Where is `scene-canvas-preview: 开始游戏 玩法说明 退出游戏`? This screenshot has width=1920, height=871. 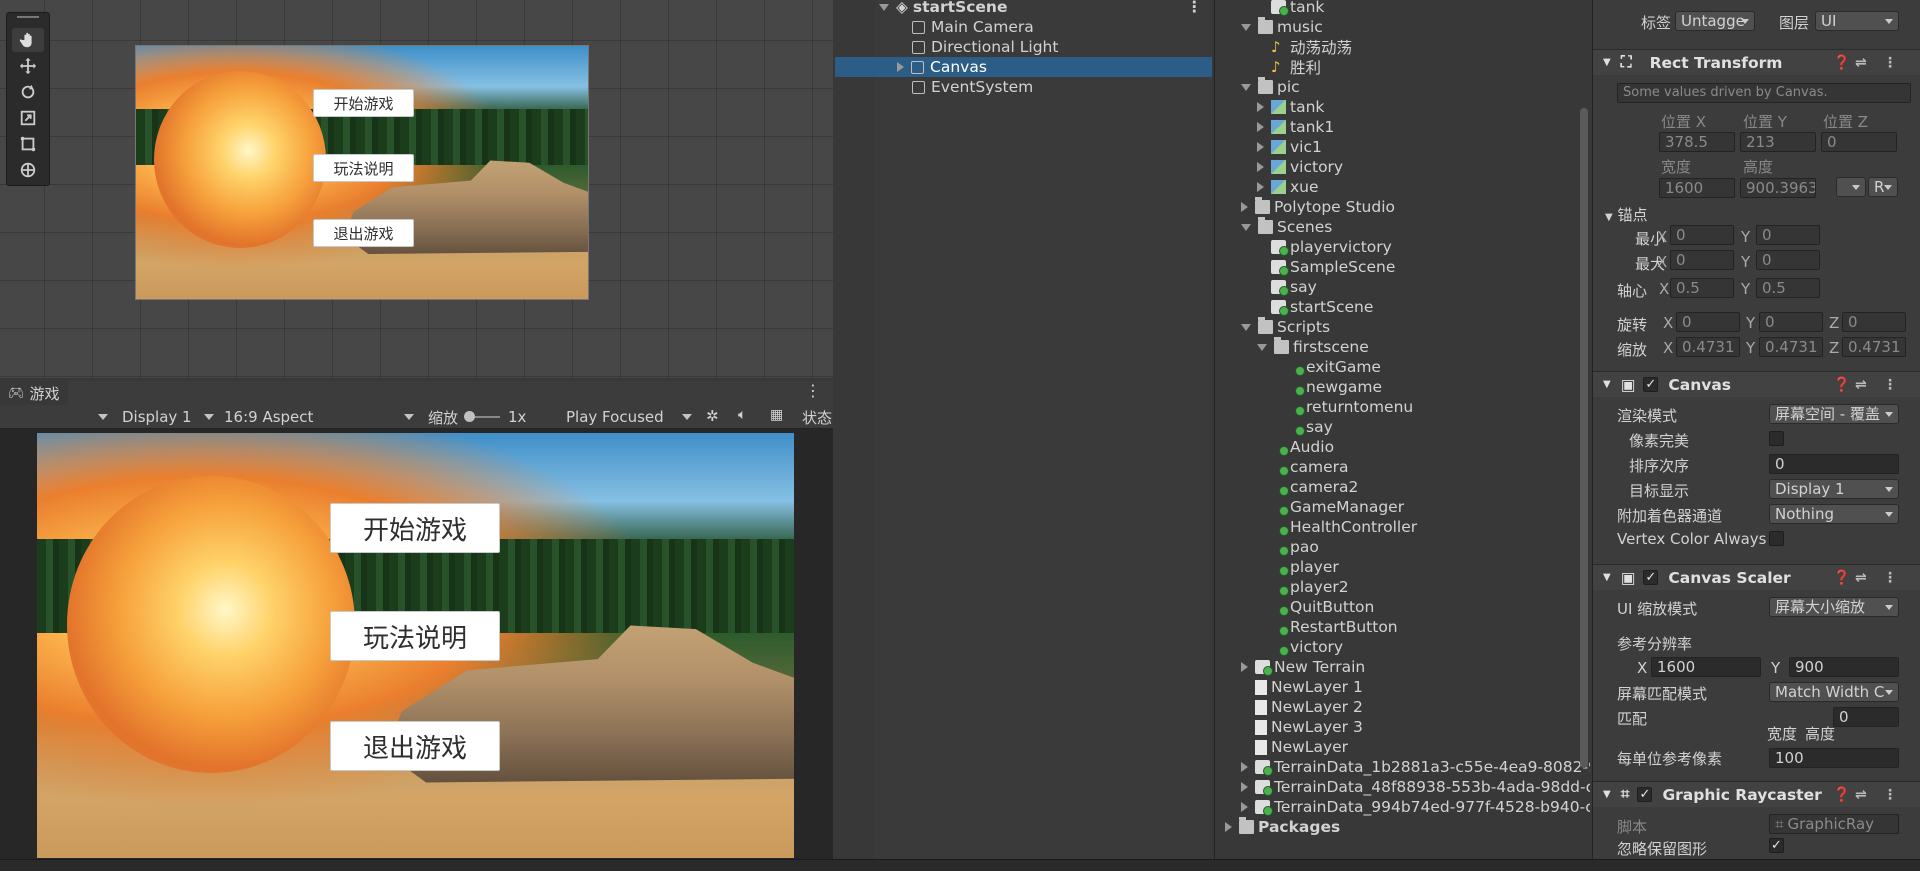
scene-canvas-preview: 开始游戏 玩法说明 退出游戏 is located at coordinates (362, 172).